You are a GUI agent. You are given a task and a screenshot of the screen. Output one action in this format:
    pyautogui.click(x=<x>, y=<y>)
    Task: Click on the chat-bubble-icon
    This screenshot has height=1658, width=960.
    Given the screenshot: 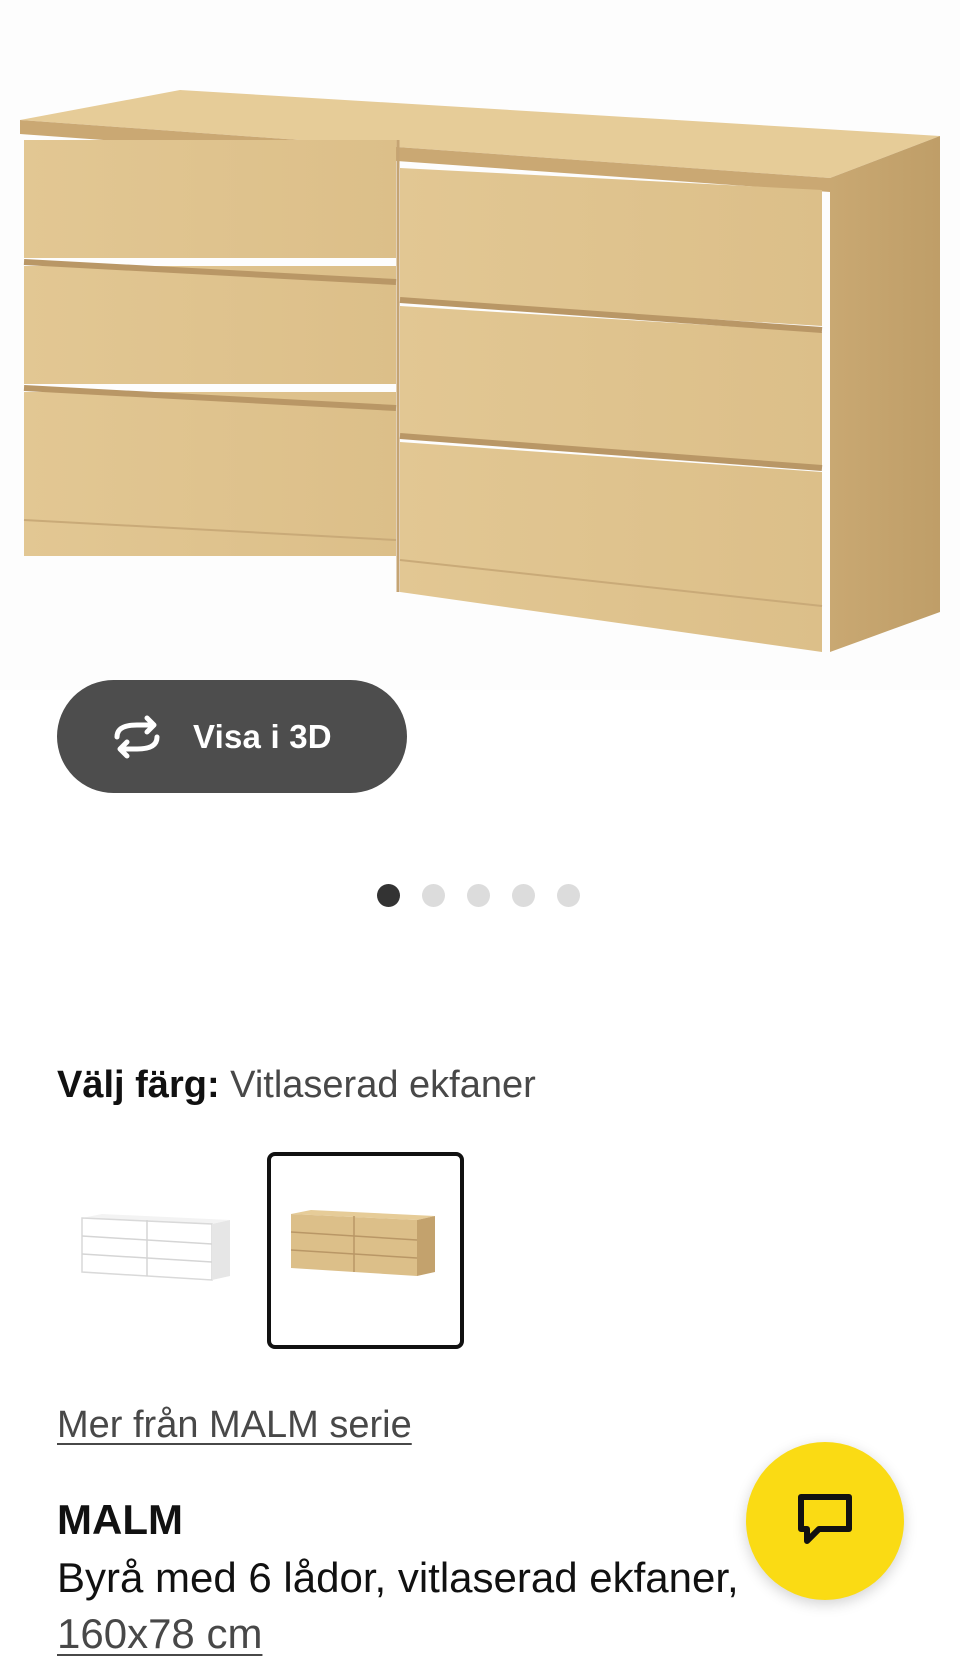 What is the action you would take?
    pyautogui.click(x=825, y=1521)
    